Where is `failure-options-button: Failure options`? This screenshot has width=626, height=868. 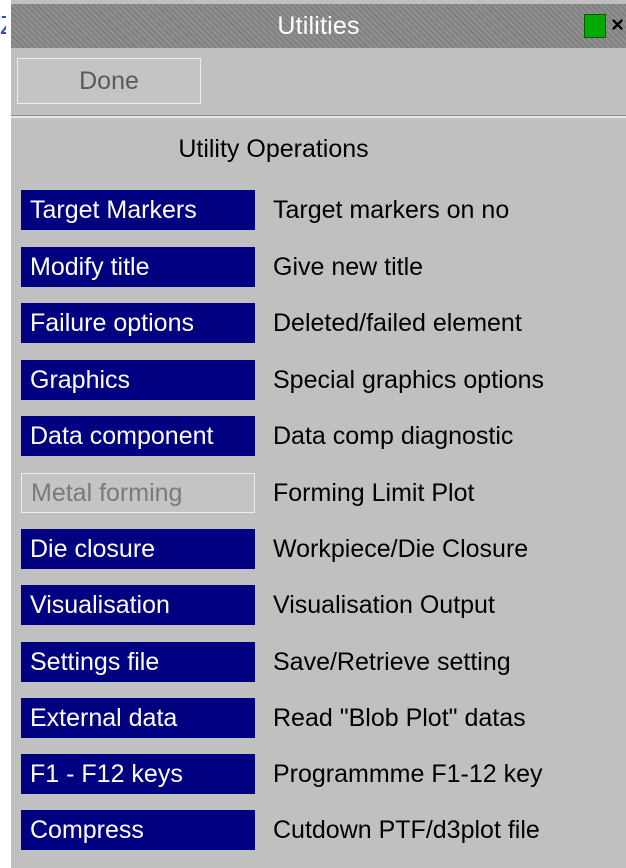
failure-options-button: Failure options is located at coordinates (138, 323).